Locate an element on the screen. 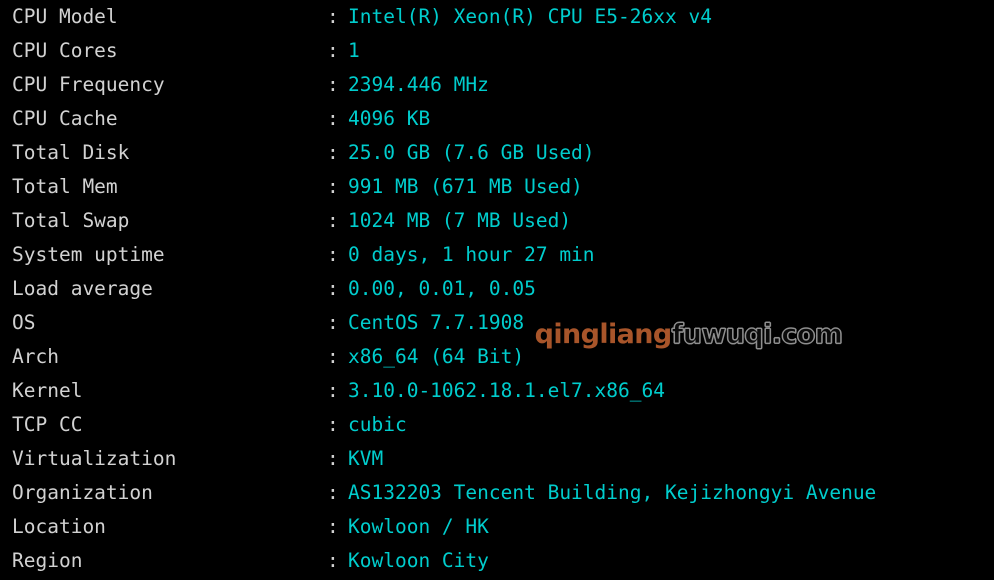 The width and height of the screenshot is (994, 580). info-row-value: 991 MB (671 MB Used) is located at coordinates (465, 186).